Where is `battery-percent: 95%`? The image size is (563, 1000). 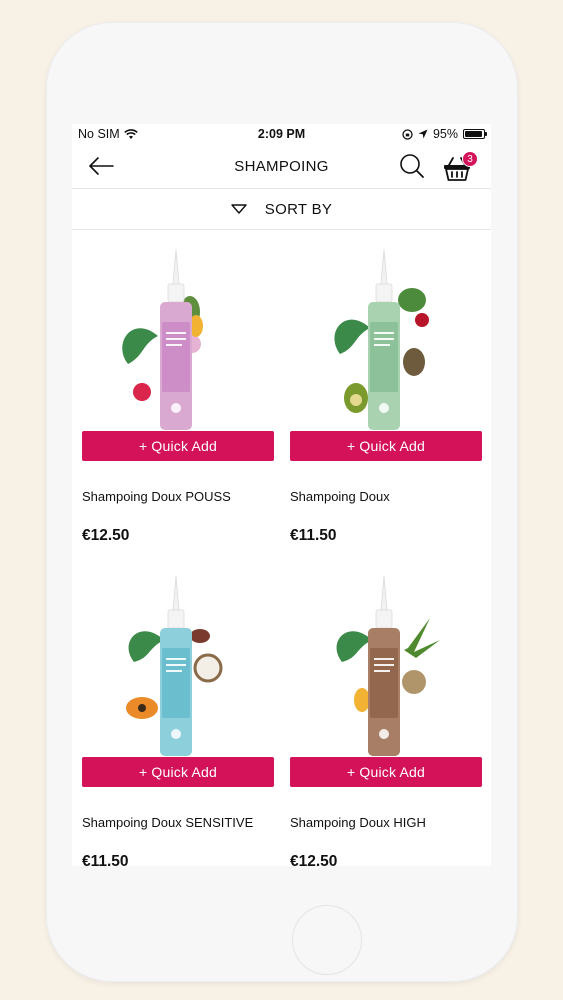 battery-percent: 95% is located at coordinates (445, 134).